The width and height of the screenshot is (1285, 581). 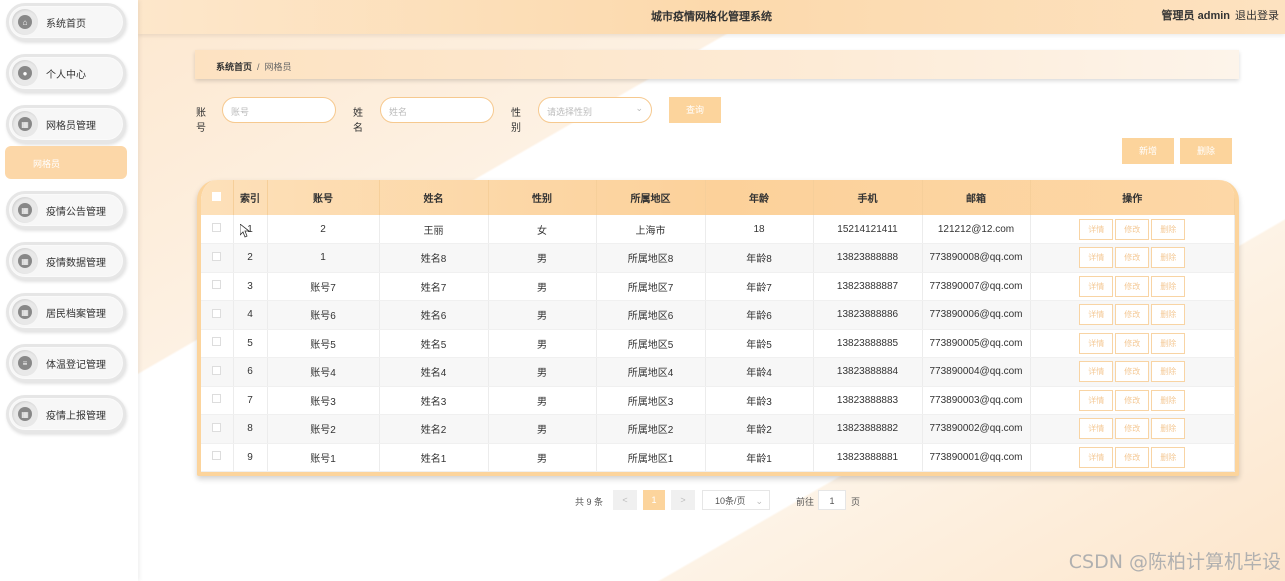 I want to click on account-label: 账号, so click(x=201, y=121).